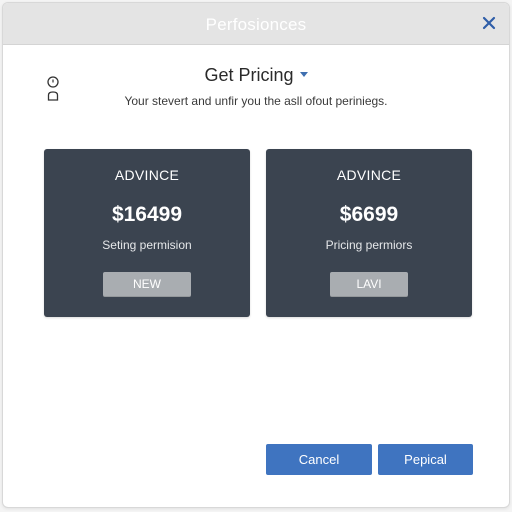 Image resolution: width=512 pixels, height=512 pixels. Describe the element at coordinates (147, 233) in the screenshot. I see `pricing-card-1: ADVINCE $16499 Seting permision NEW` at that location.